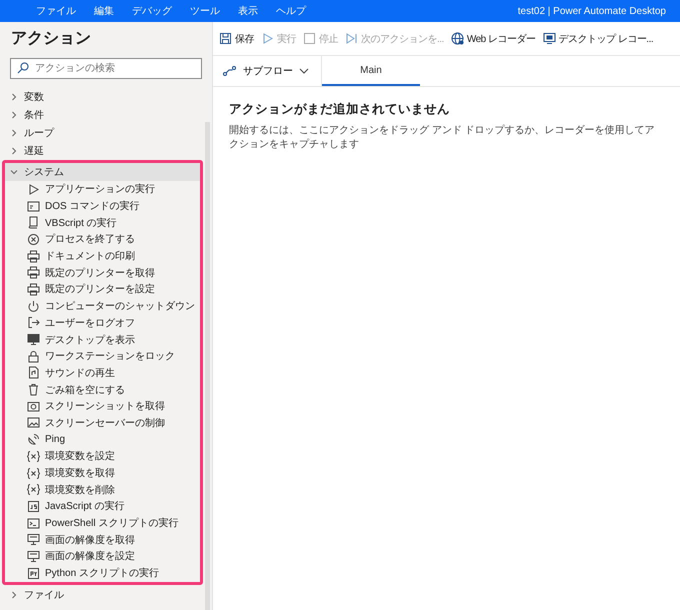 The width and height of the screenshot is (680, 610). I want to click on trash-icon, so click(33, 389).